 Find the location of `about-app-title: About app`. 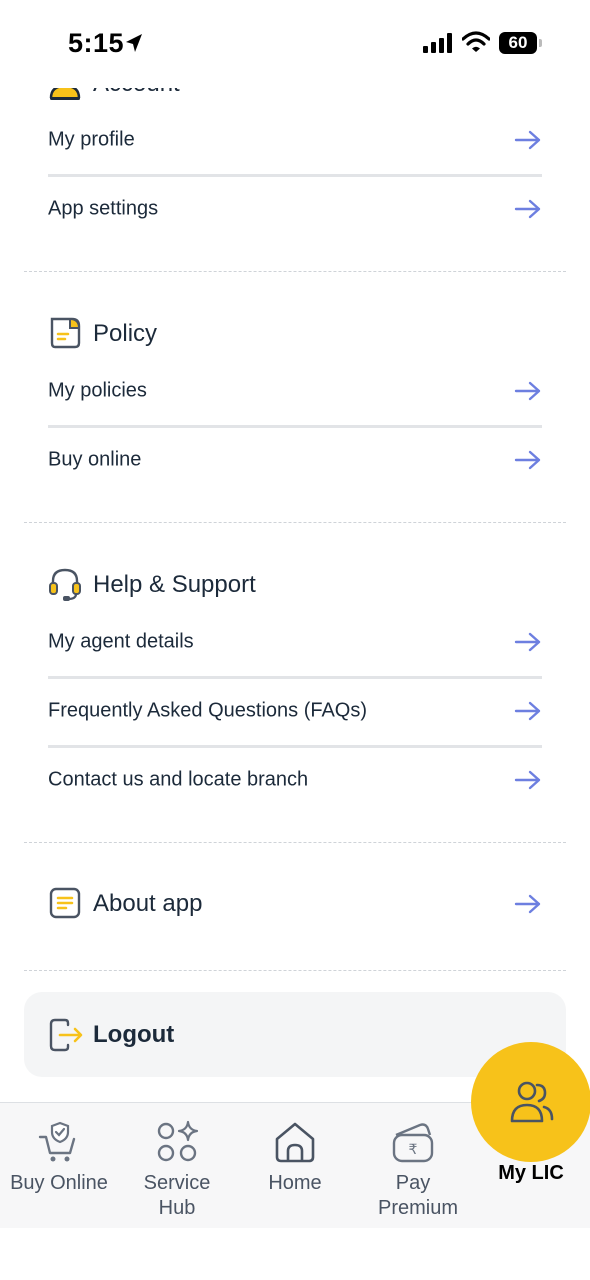

about-app-title: About app is located at coordinates (148, 903).